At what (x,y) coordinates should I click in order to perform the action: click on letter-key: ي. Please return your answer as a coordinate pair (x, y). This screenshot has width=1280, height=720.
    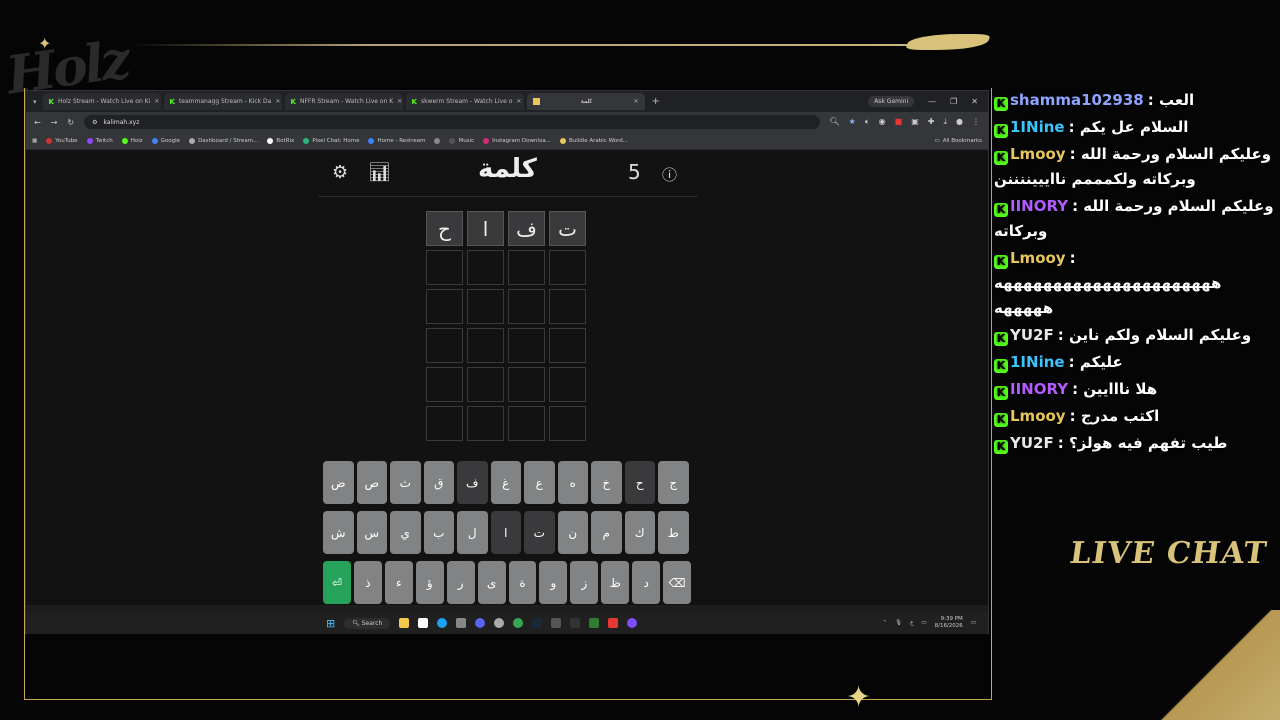
    Looking at the image, I should click on (405, 532).